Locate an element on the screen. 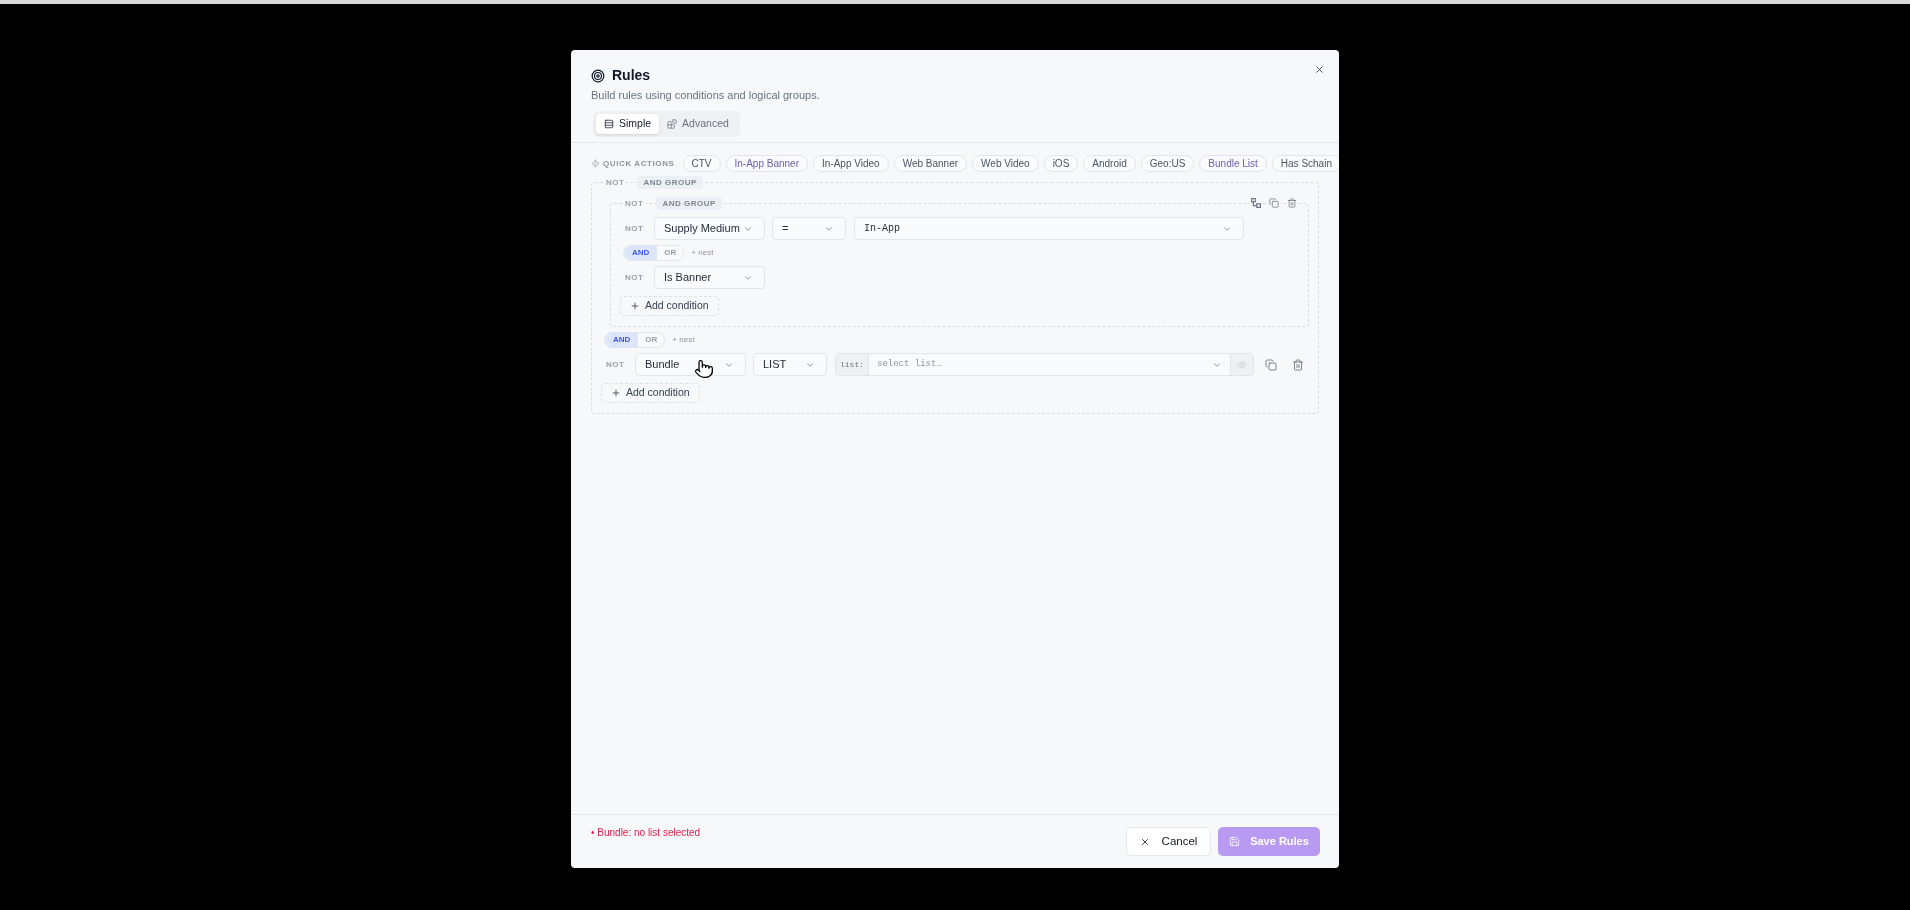 This screenshot has width=1910, height=910. quick-action-chip: In-App Banner is located at coordinates (766, 163).